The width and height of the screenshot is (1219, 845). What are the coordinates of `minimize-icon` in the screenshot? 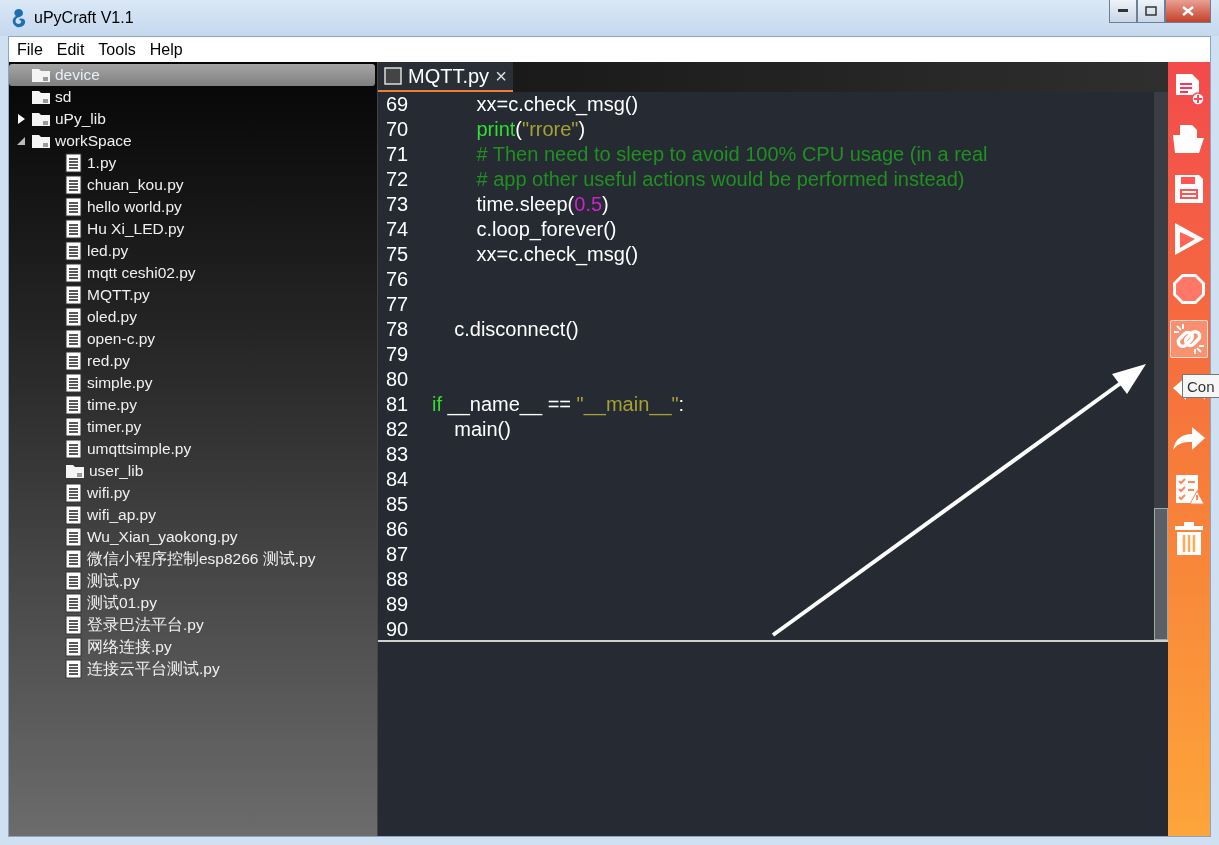 It's located at (1123, 11).